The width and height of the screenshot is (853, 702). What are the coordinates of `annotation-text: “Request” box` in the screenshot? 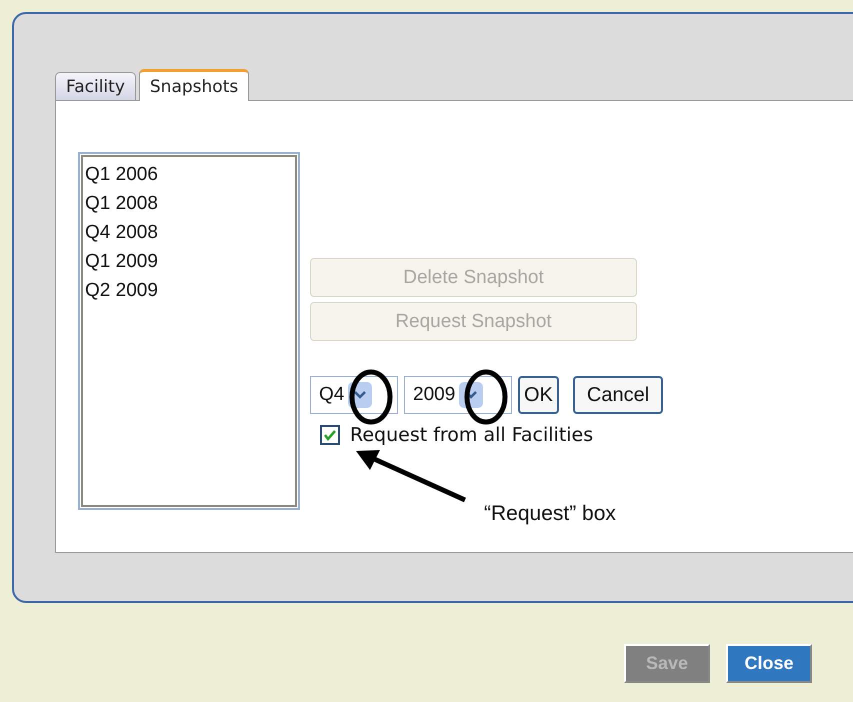 It's located at (550, 514).